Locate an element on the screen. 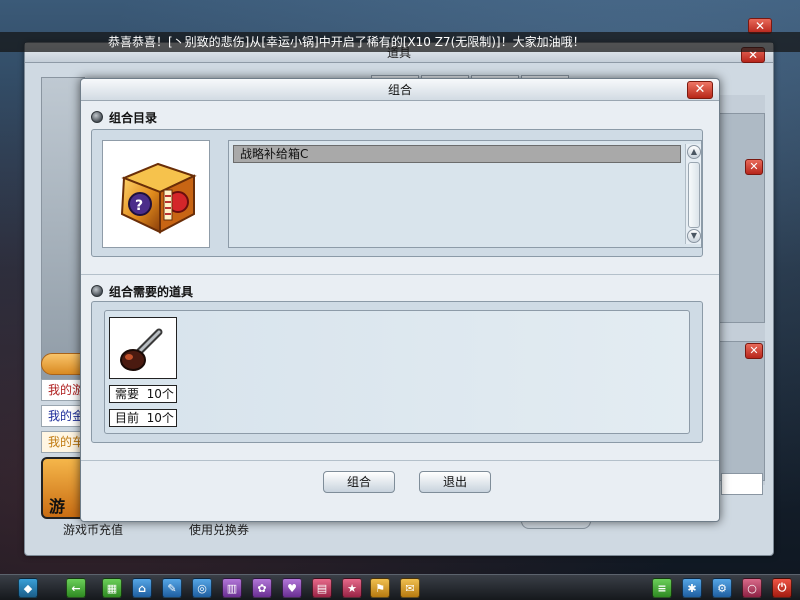 The image size is (800, 600). right-panel-bottom is located at coordinates (742, 411).